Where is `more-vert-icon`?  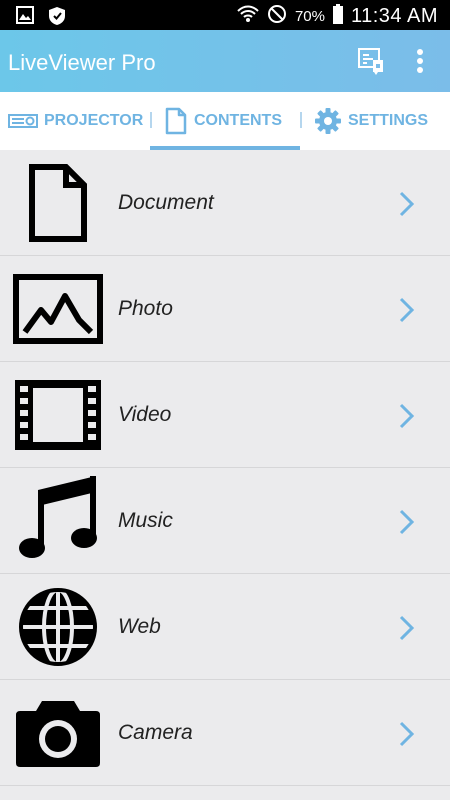
more-vert-icon is located at coordinates (420, 61).